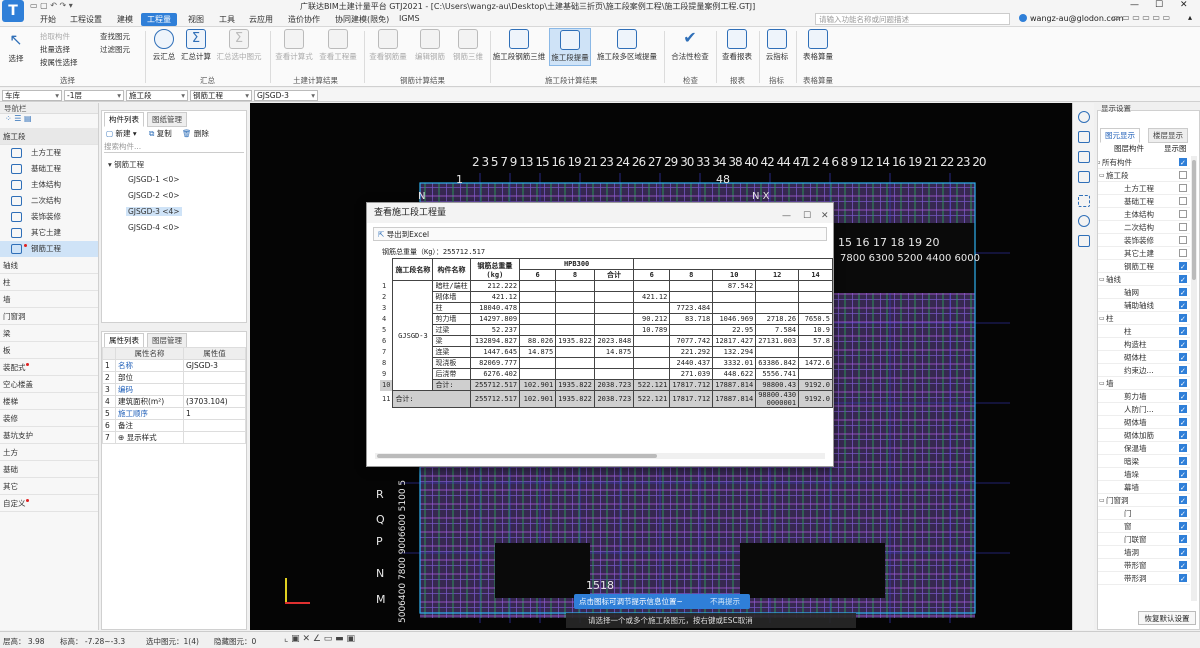 This screenshot has width=1200, height=648. What do you see at coordinates (1144, 267) in the screenshot?
I see `display-row: 钢筋工程` at bounding box center [1144, 267].